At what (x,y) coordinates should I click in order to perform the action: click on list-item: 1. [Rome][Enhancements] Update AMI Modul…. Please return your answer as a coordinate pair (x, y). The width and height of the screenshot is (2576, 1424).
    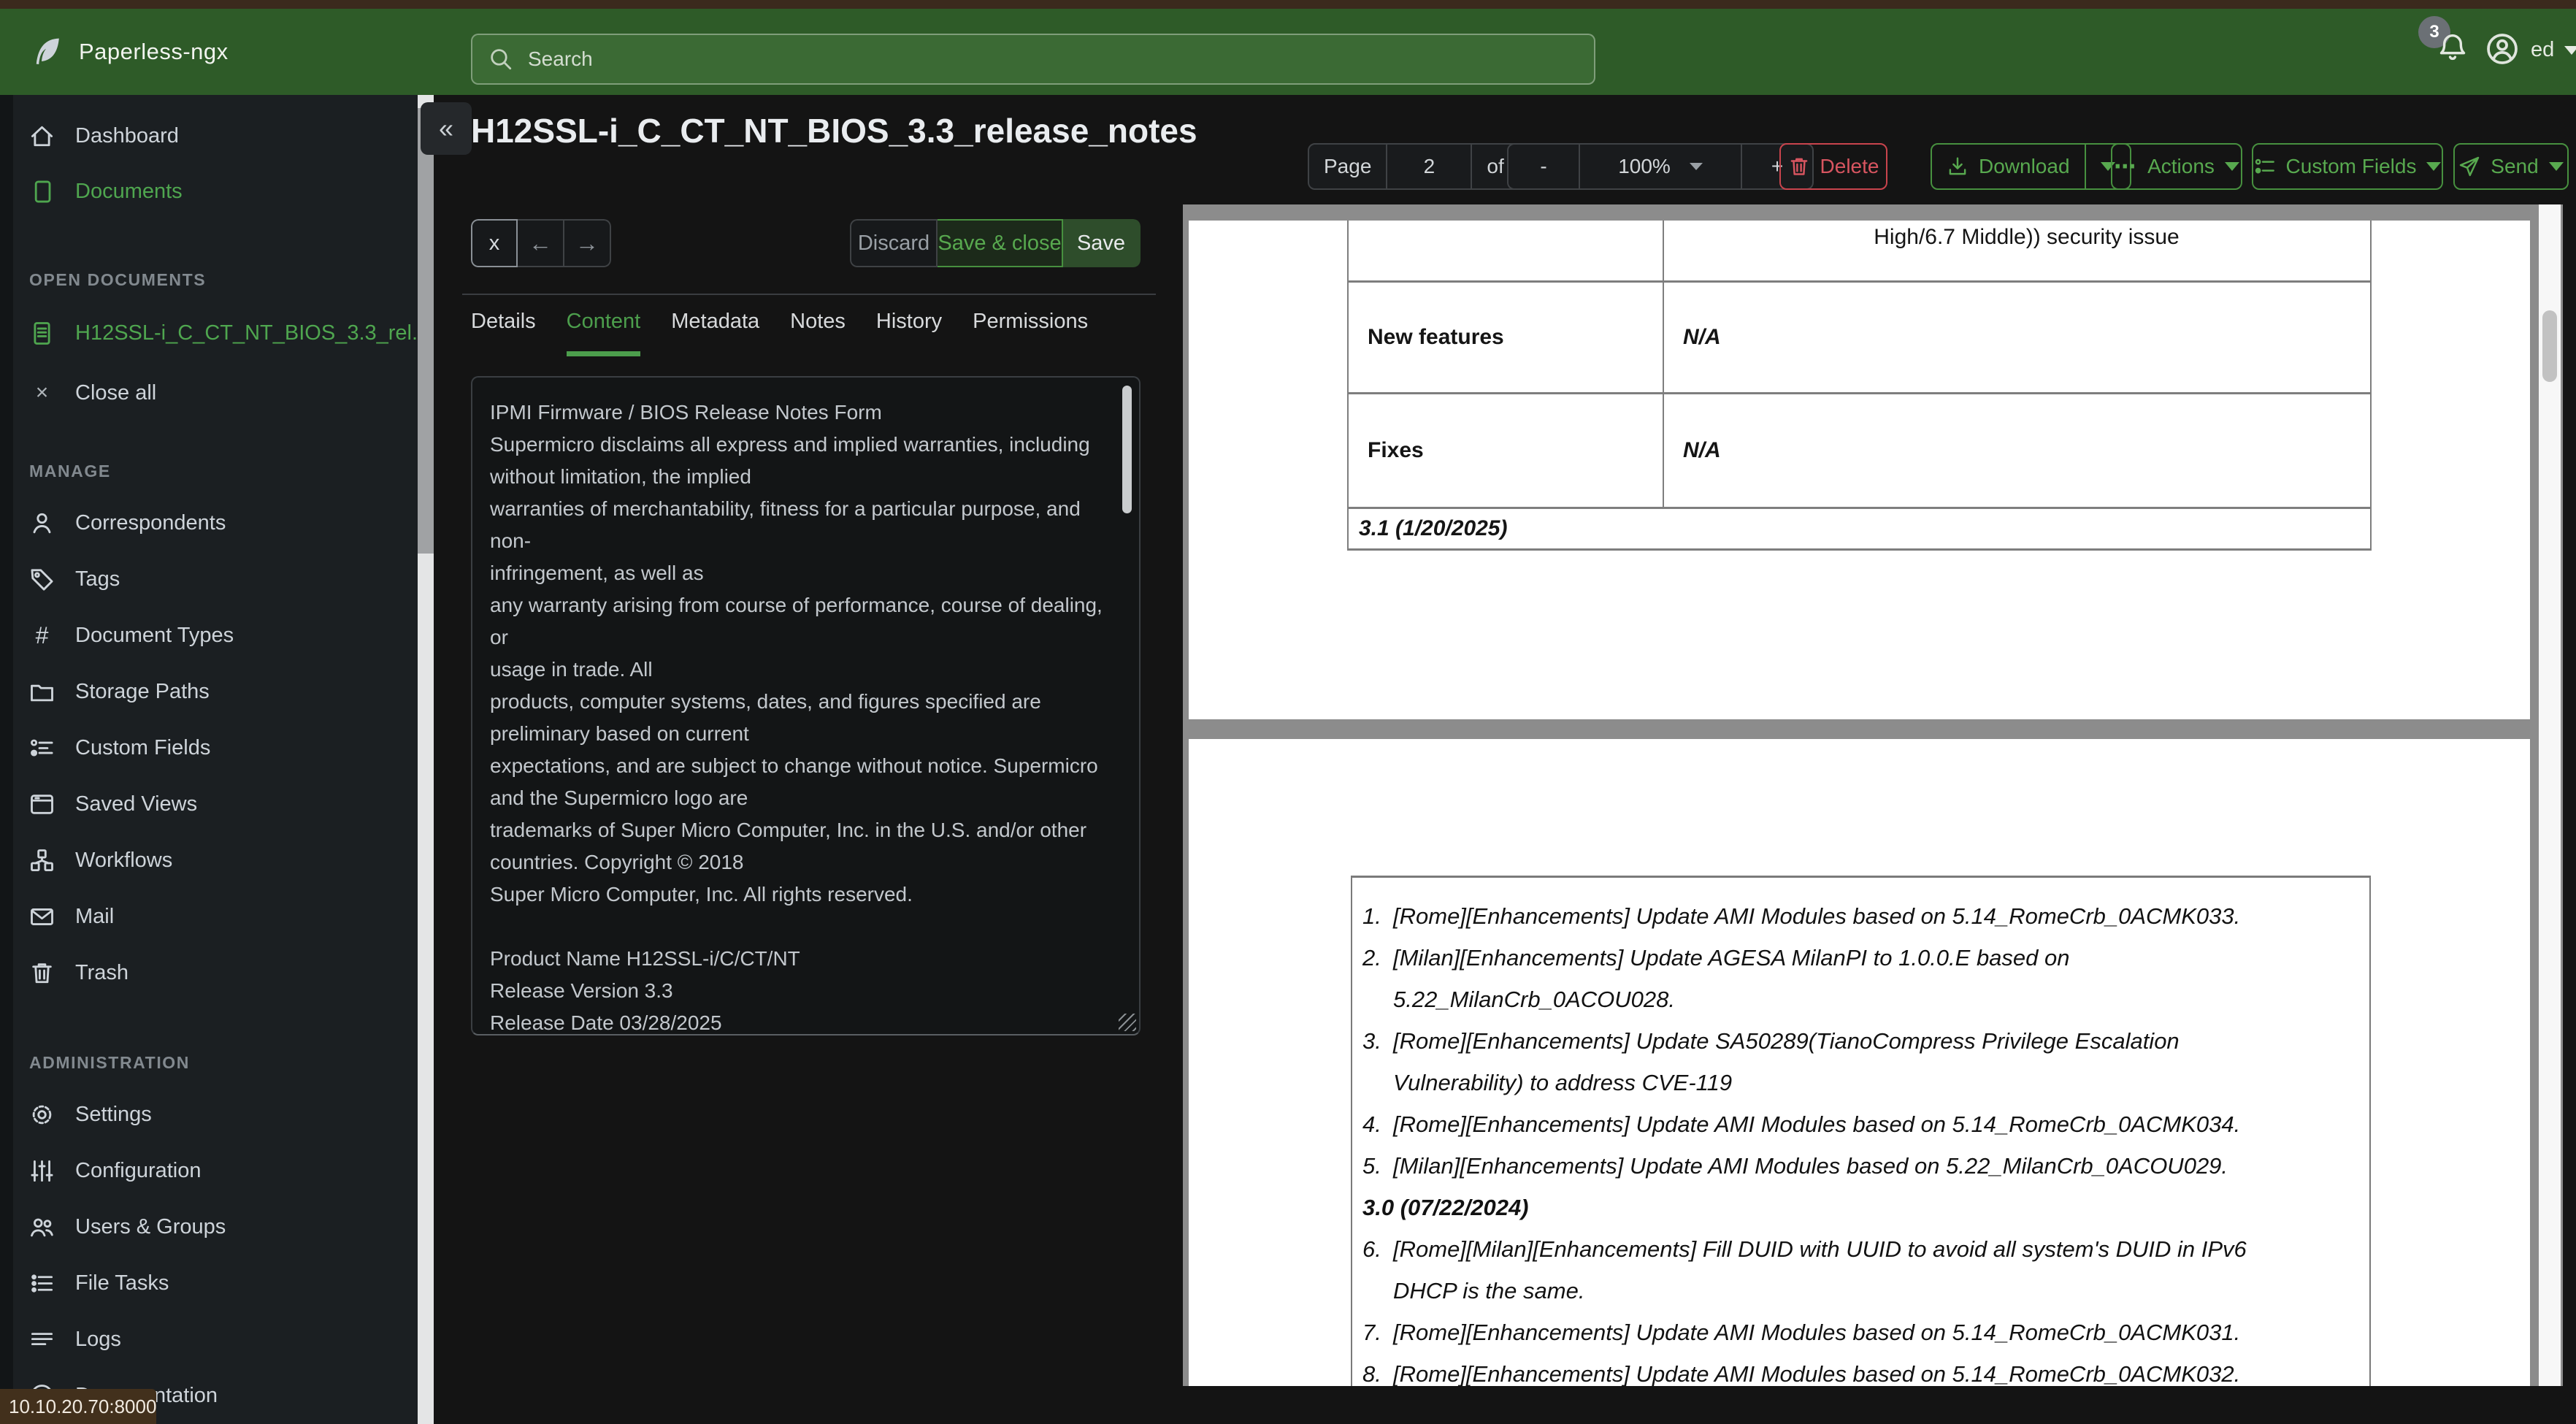
    Looking at the image, I should click on (1860, 916).